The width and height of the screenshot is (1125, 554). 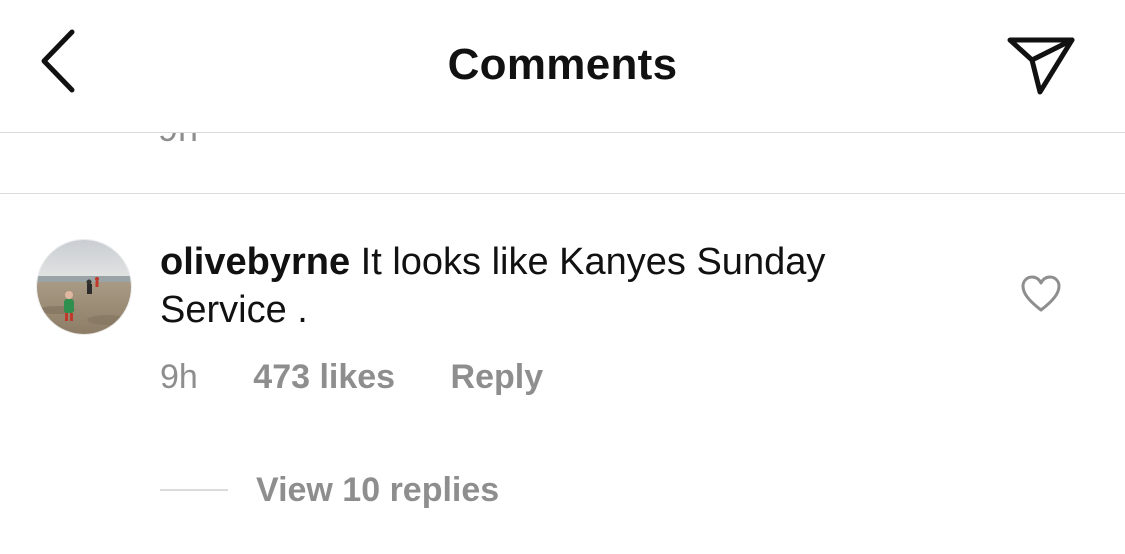 I want to click on comment-username: olivebyrne, so click(x=255, y=262).